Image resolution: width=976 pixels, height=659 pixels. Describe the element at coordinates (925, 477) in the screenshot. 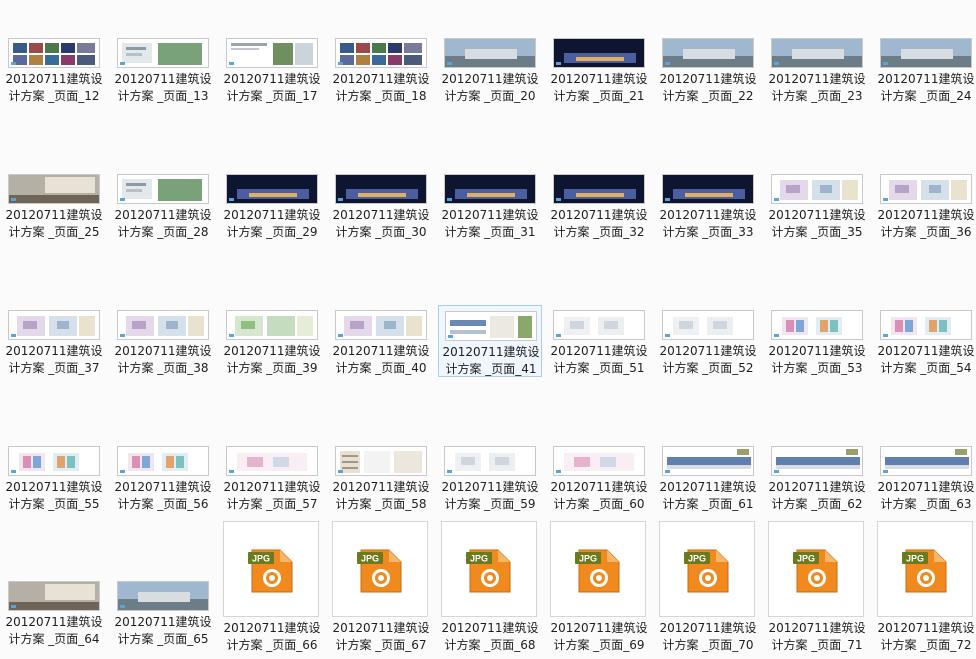

I see `file-item: 20120711建筑设 计方案 _页面_63` at that location.